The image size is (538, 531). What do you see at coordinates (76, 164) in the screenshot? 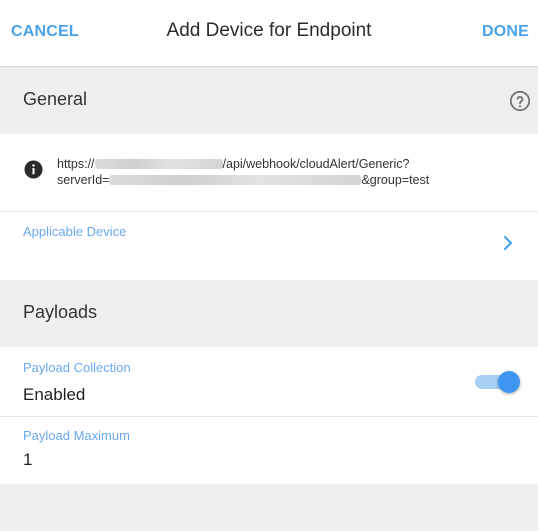
I see `url-prefix: https://` at bounding box center [76, 164].